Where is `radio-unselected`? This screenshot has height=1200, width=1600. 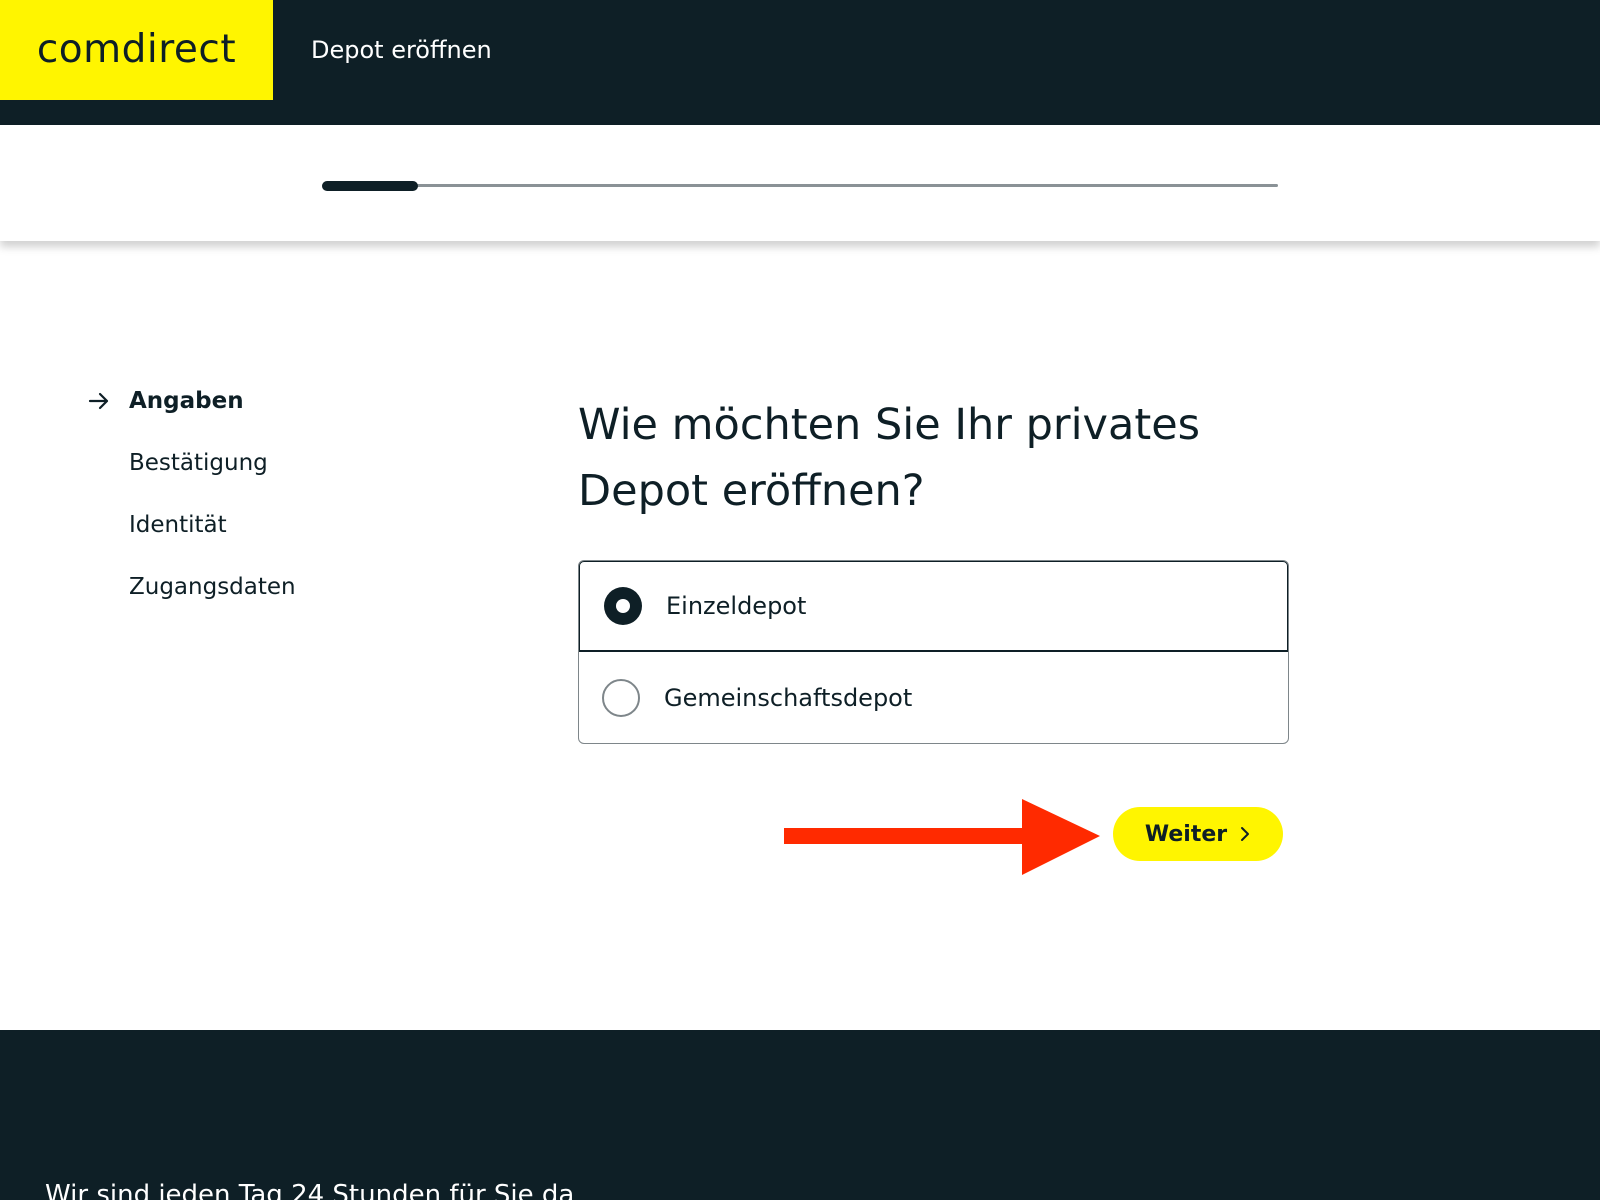
radio-unselected is located at coordinates (621, 697).